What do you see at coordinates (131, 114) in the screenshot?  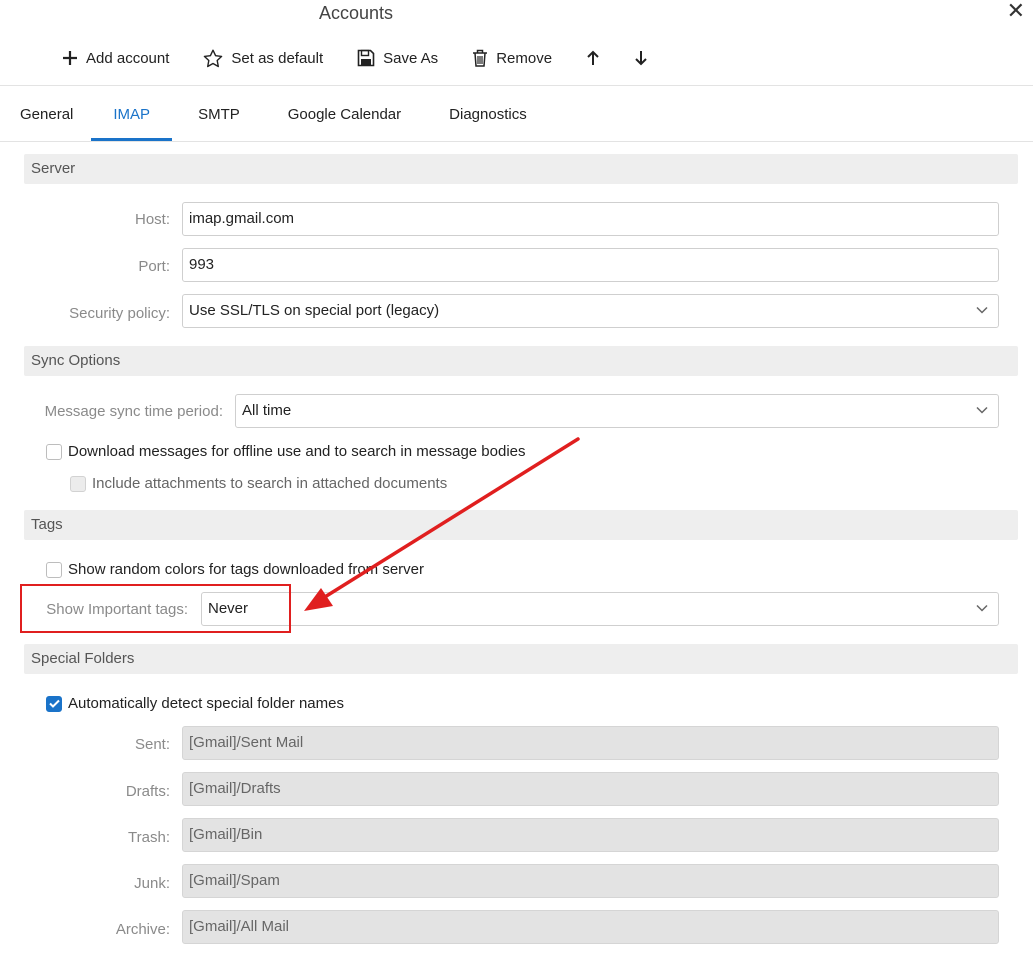 I see `tab-imap: IMAP` at bounding box center [131, 114].